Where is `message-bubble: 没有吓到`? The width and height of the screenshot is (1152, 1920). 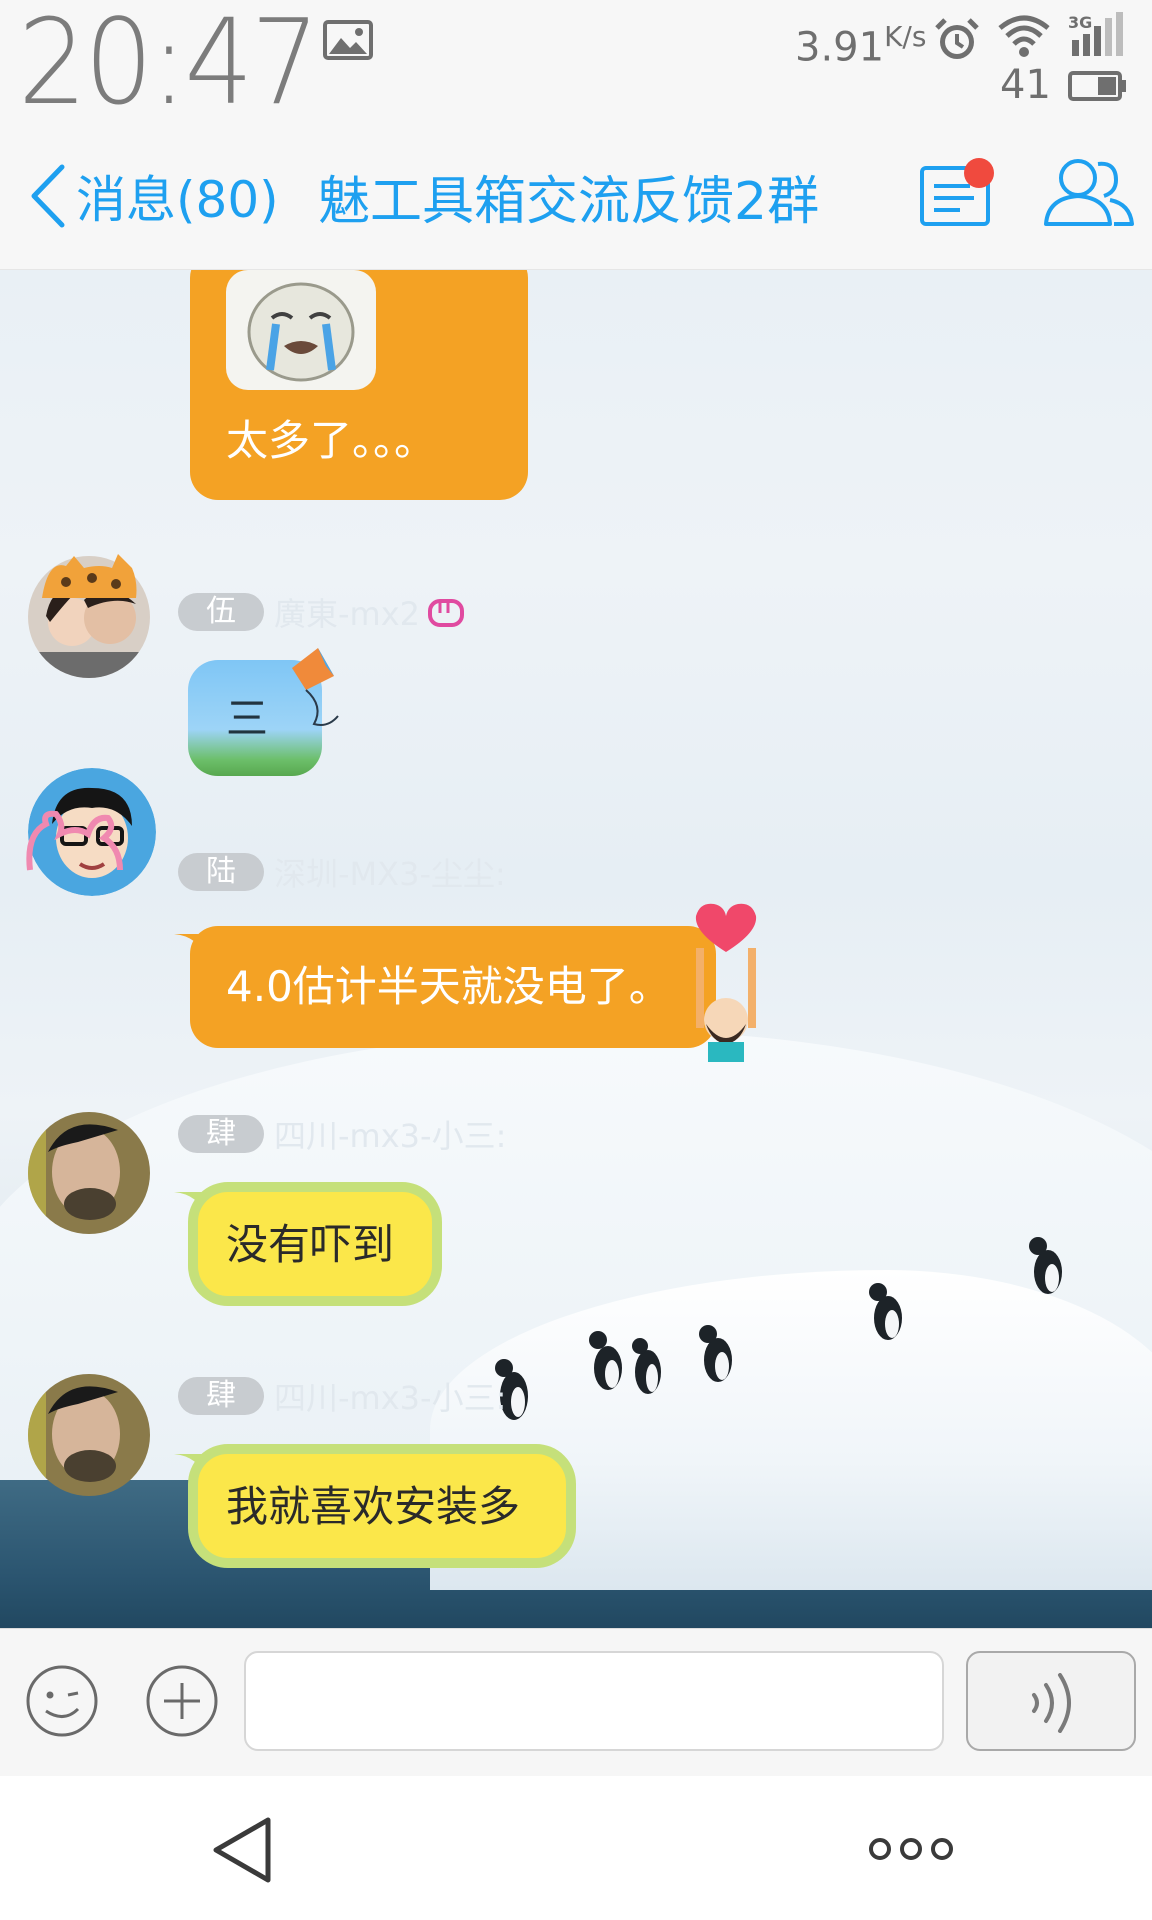
message-bubble: 没有吓到 is located at coordinates (315, 1244).